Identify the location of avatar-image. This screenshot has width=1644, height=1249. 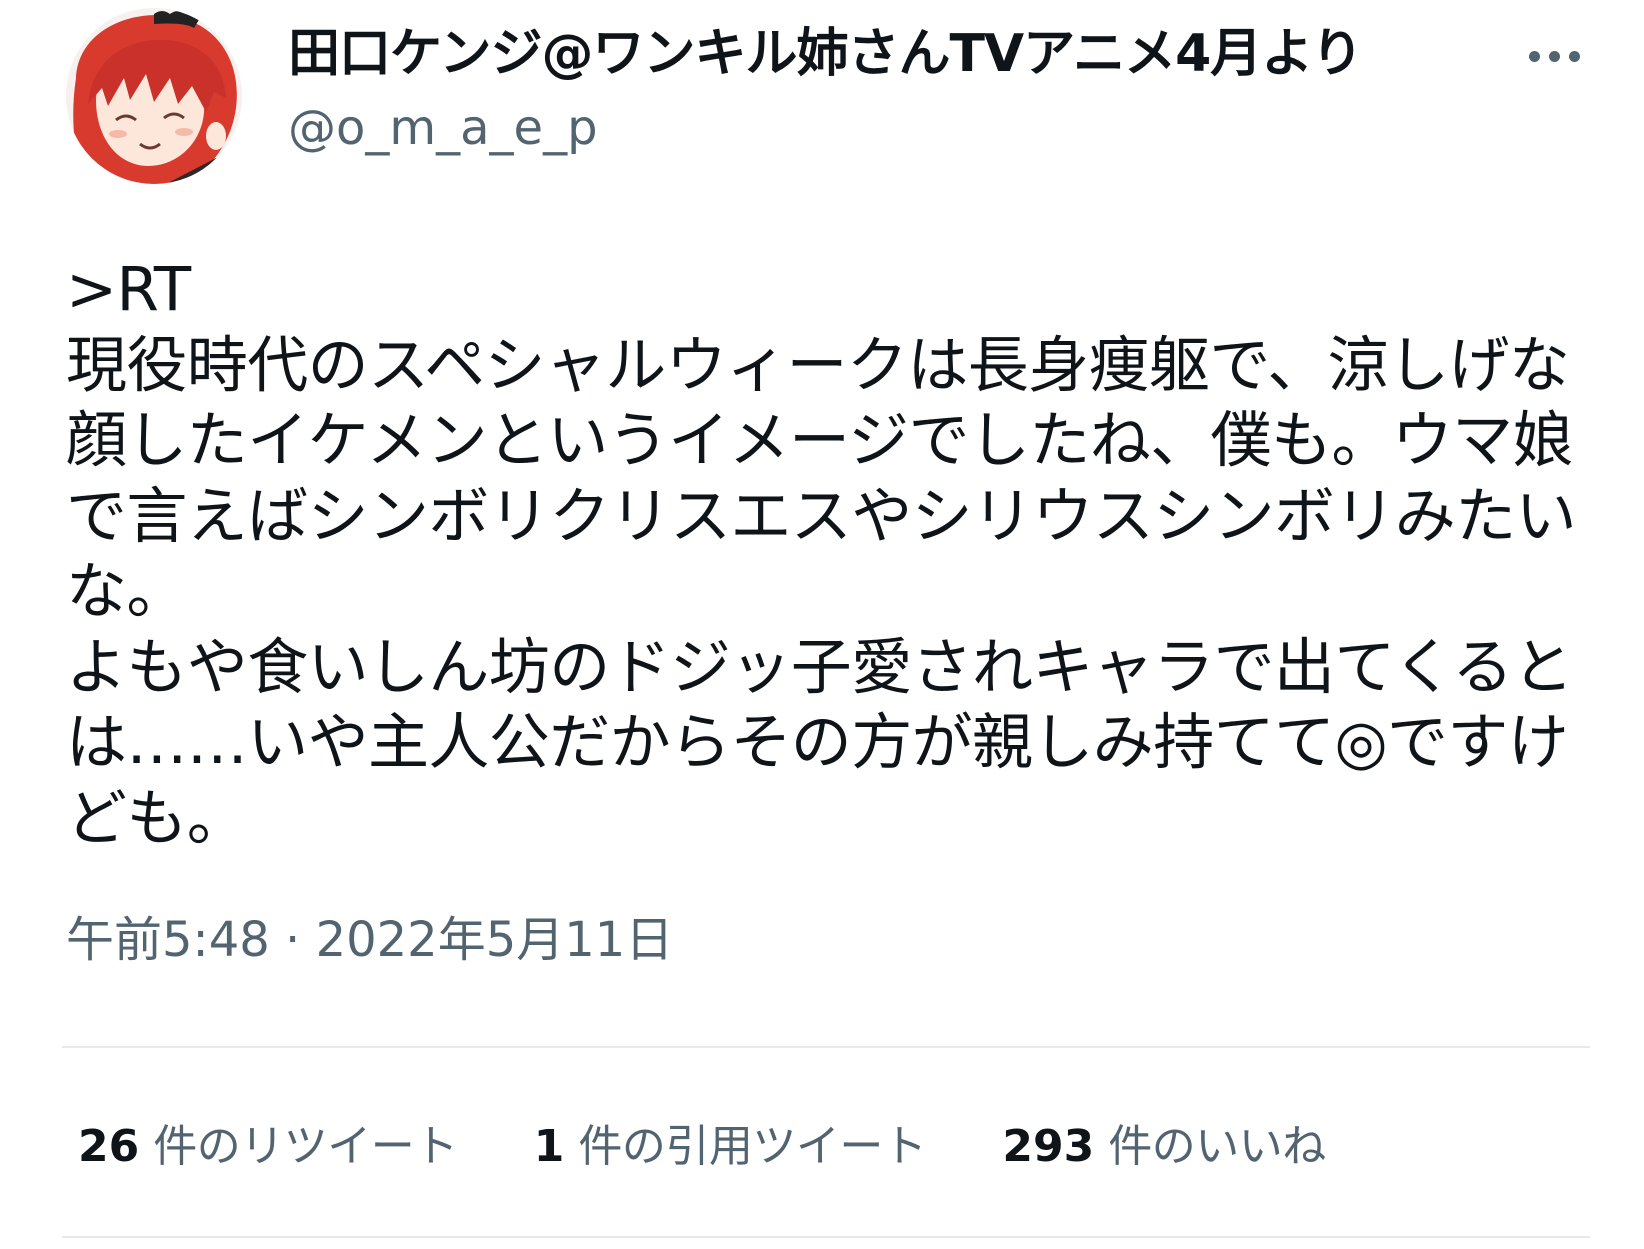
(154, 96).